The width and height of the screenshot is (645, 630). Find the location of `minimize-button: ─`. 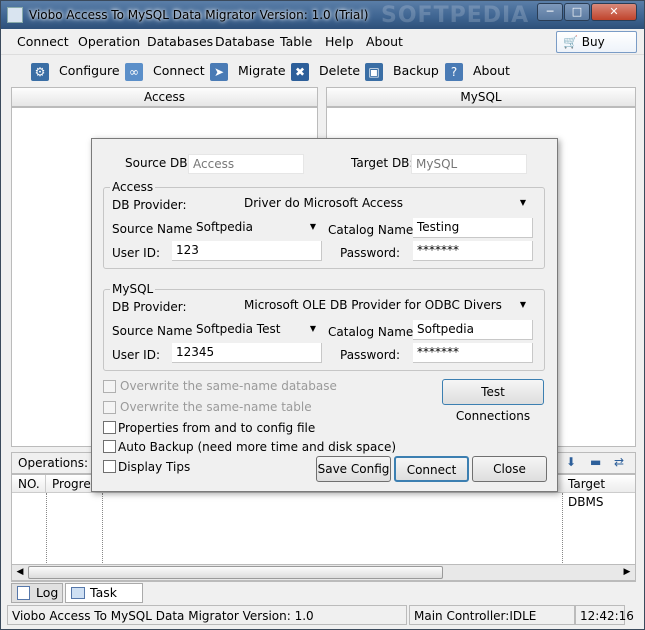

minimize-button: ─ is located at coordinates (550, 12).